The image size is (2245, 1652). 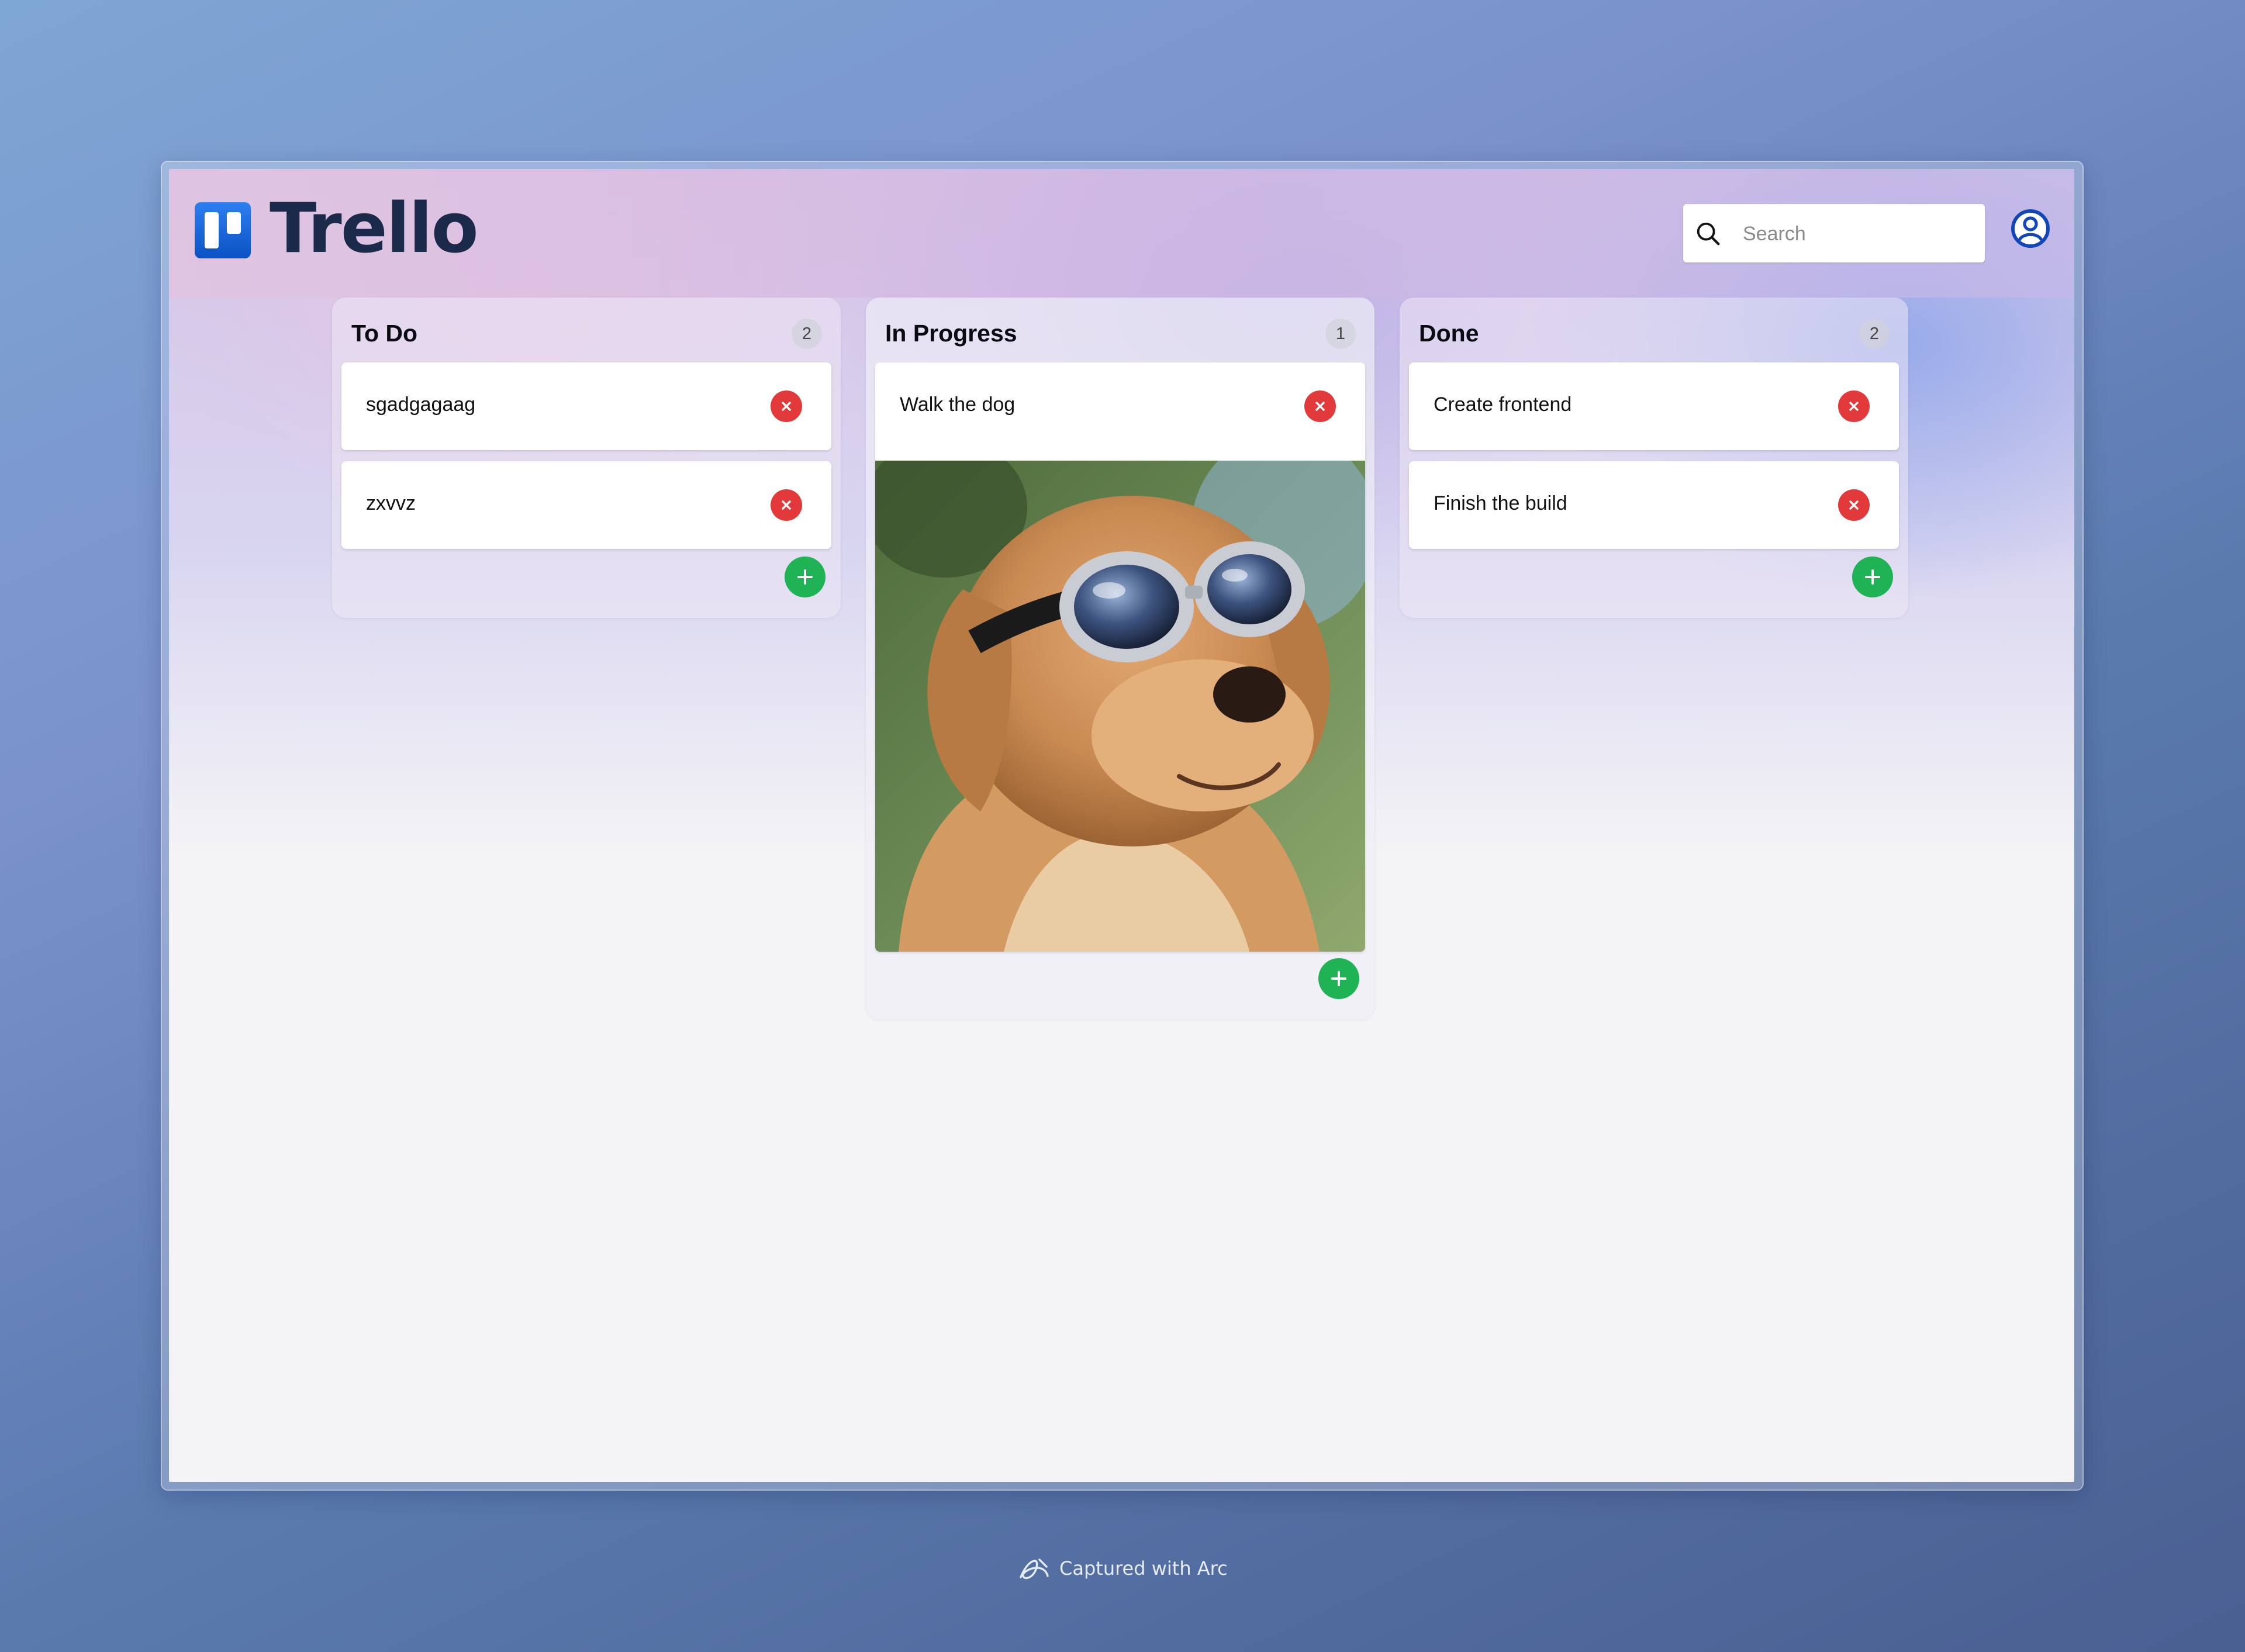 What do you see at coordinates (1121, 233) in the screenshot?
I see `top-header: Trello` at bounding box center [1121, 233].